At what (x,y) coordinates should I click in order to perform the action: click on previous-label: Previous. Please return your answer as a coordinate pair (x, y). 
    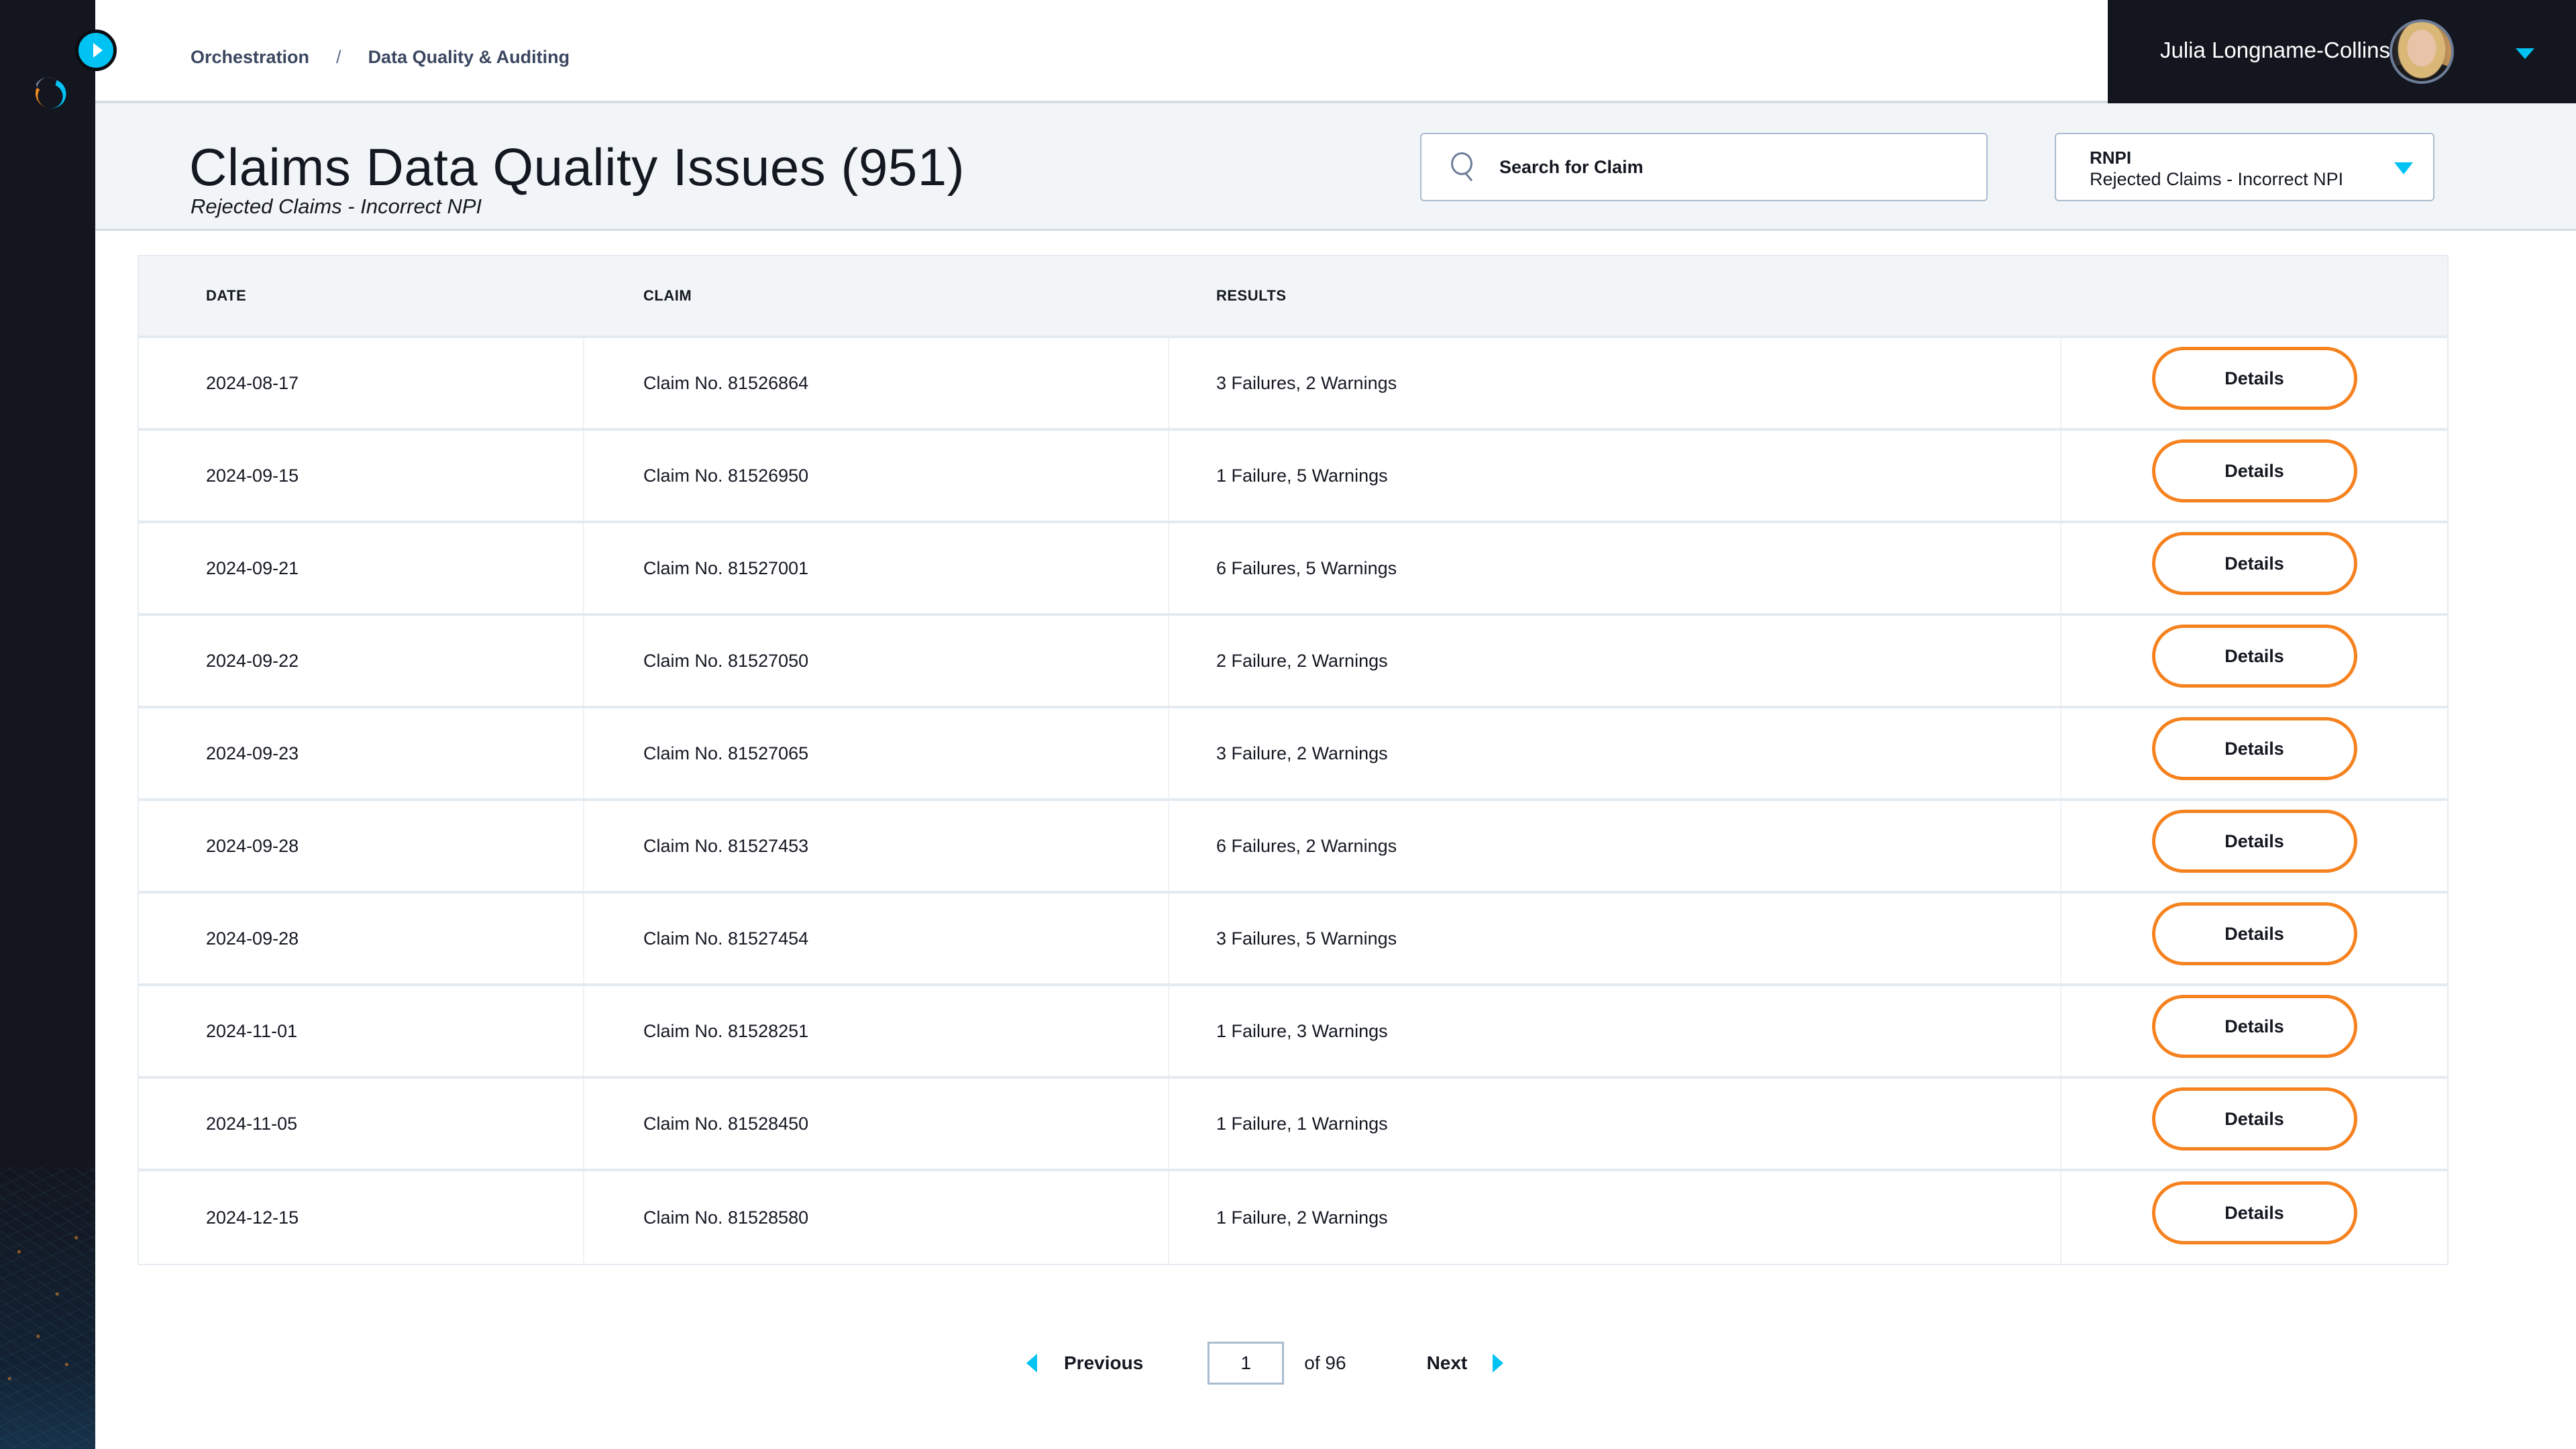
    Looking at the image, I should click on (1104, 1362).